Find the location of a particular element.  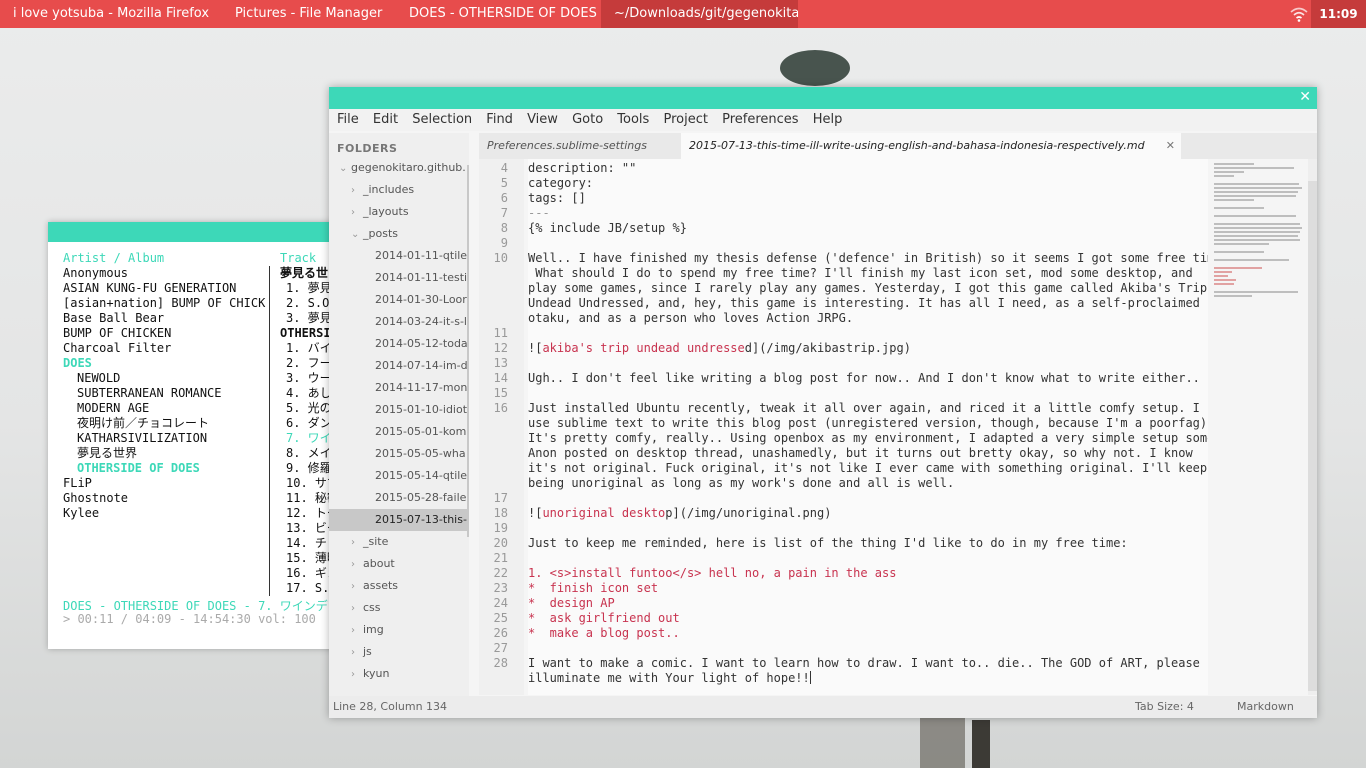

scrollbar-thumb is located at coordinates (1312, 436).